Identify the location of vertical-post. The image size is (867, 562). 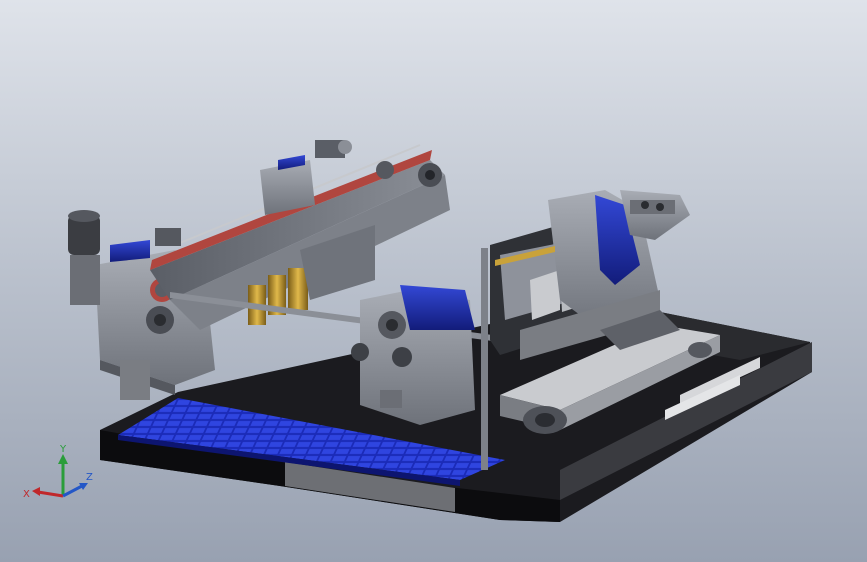
(484, 359).